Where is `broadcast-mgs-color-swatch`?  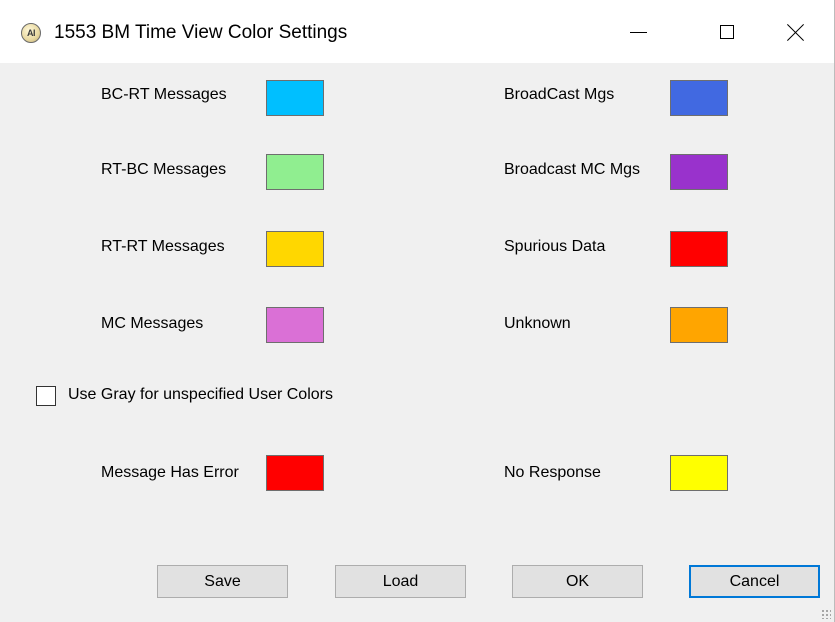 broadcast-mgs-color-swatch is located at coordinates (699, 98).